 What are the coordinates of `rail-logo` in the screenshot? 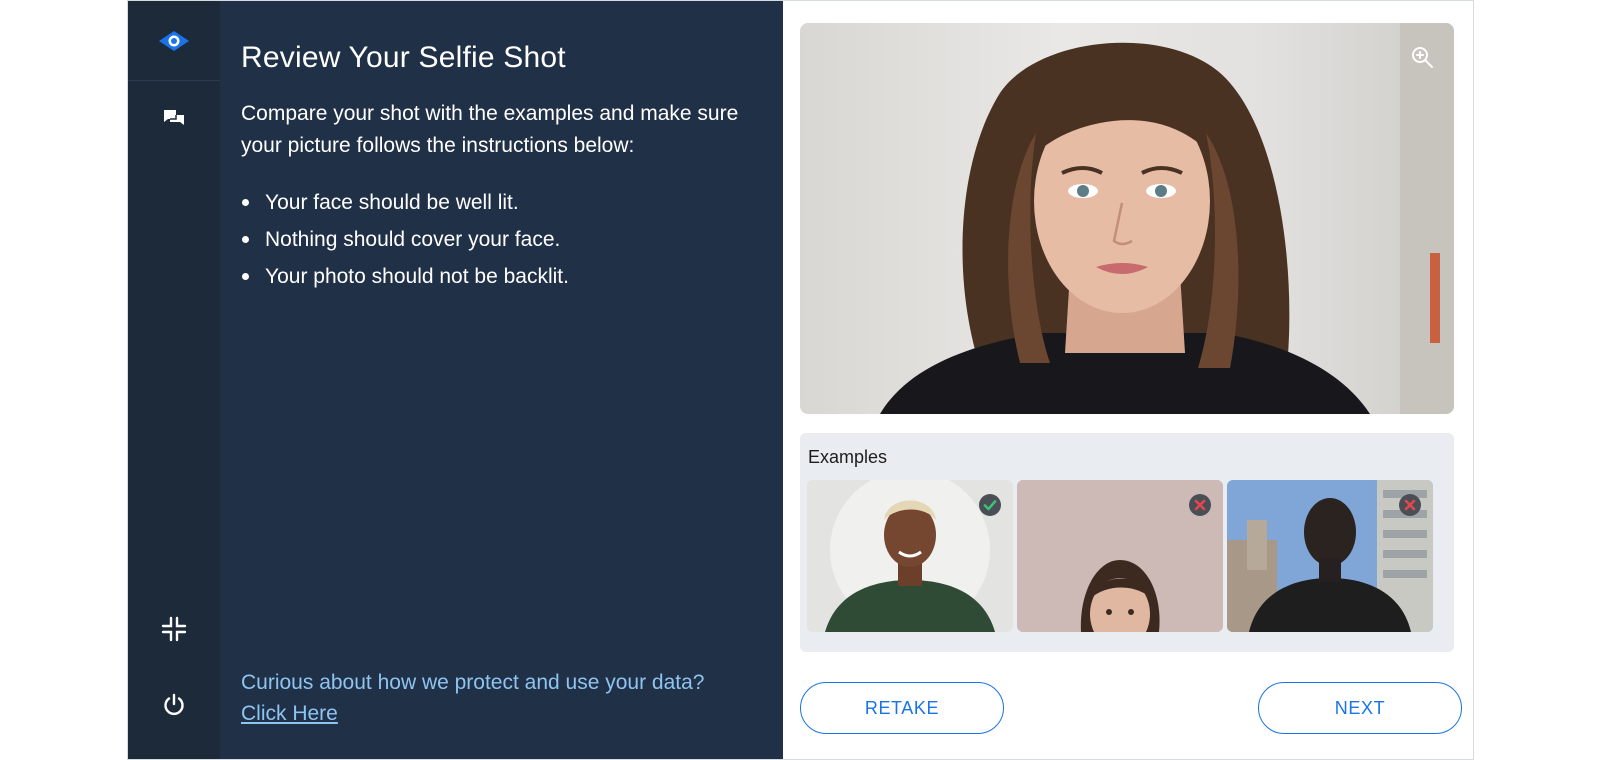 It's located at (174, 41).